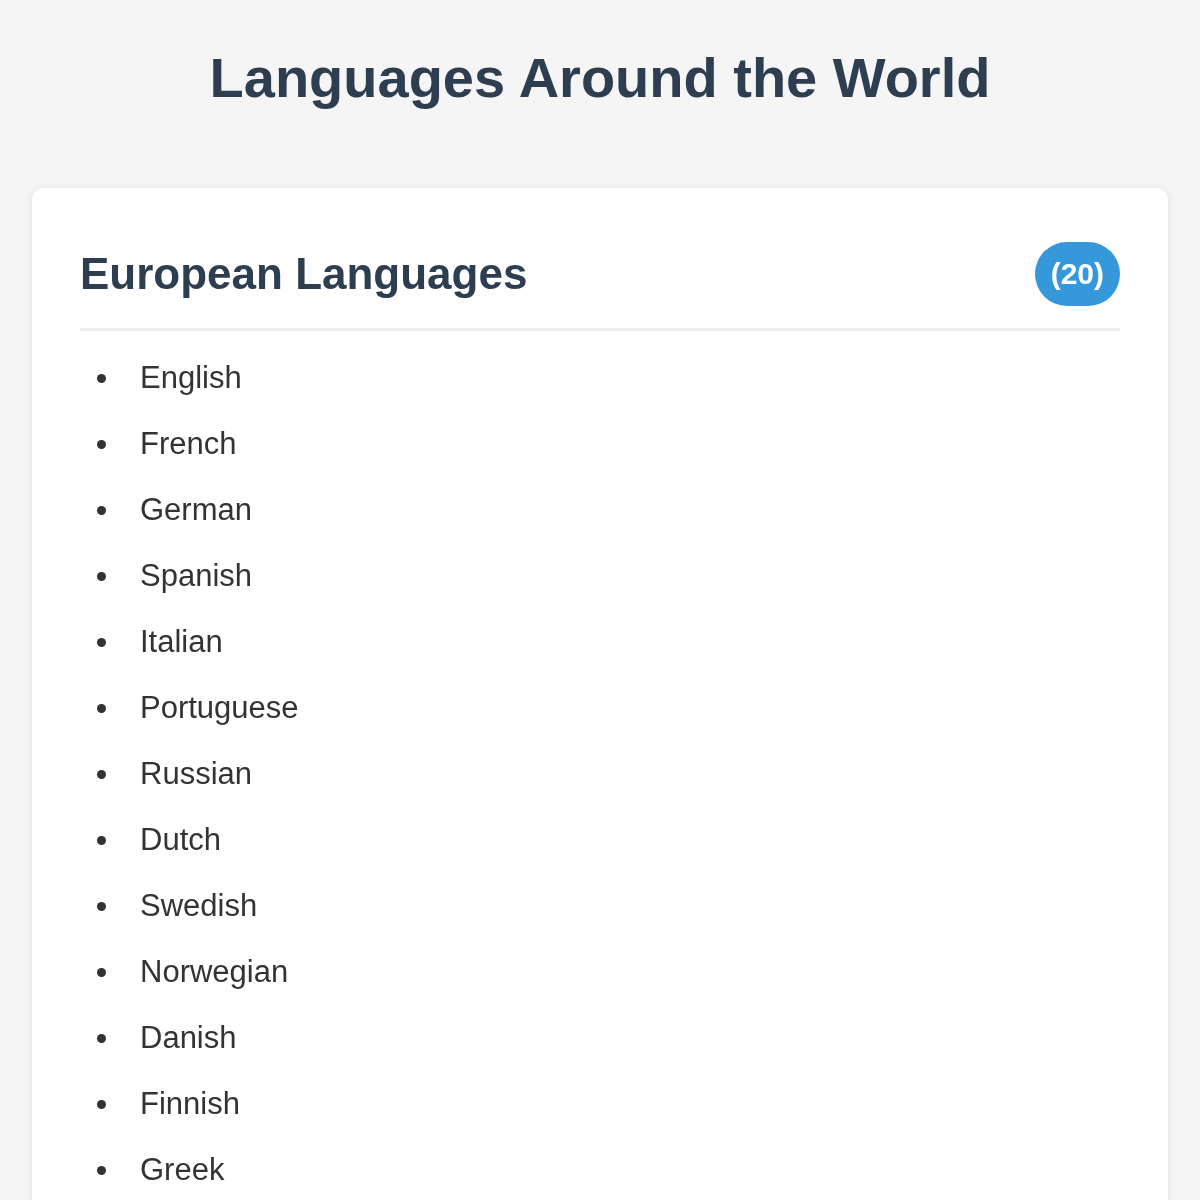 Image resolution: width=1200 pixels, height=1200 pixels. I want to click on language-item: Dutch, so click(180, 840).